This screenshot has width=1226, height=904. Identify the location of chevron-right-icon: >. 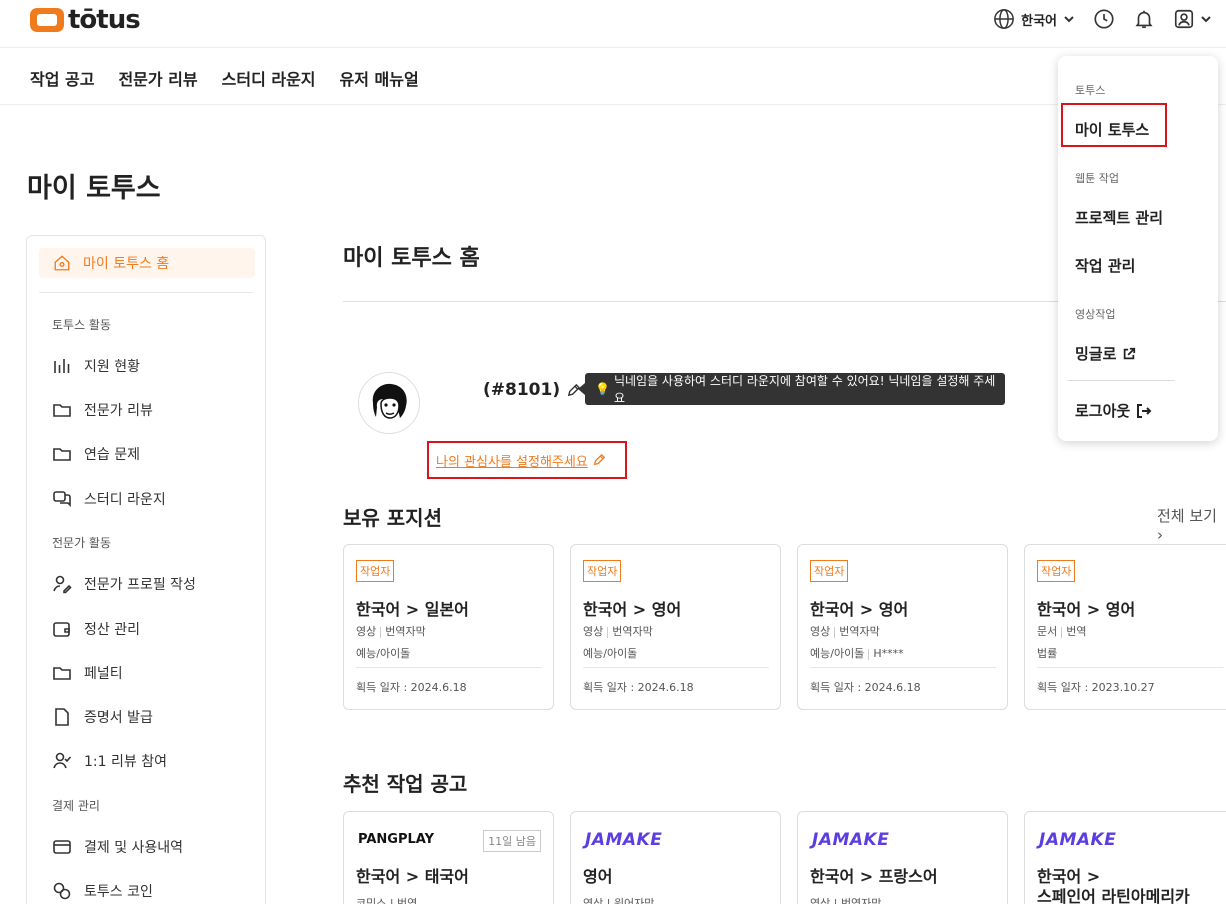
(412, 609).